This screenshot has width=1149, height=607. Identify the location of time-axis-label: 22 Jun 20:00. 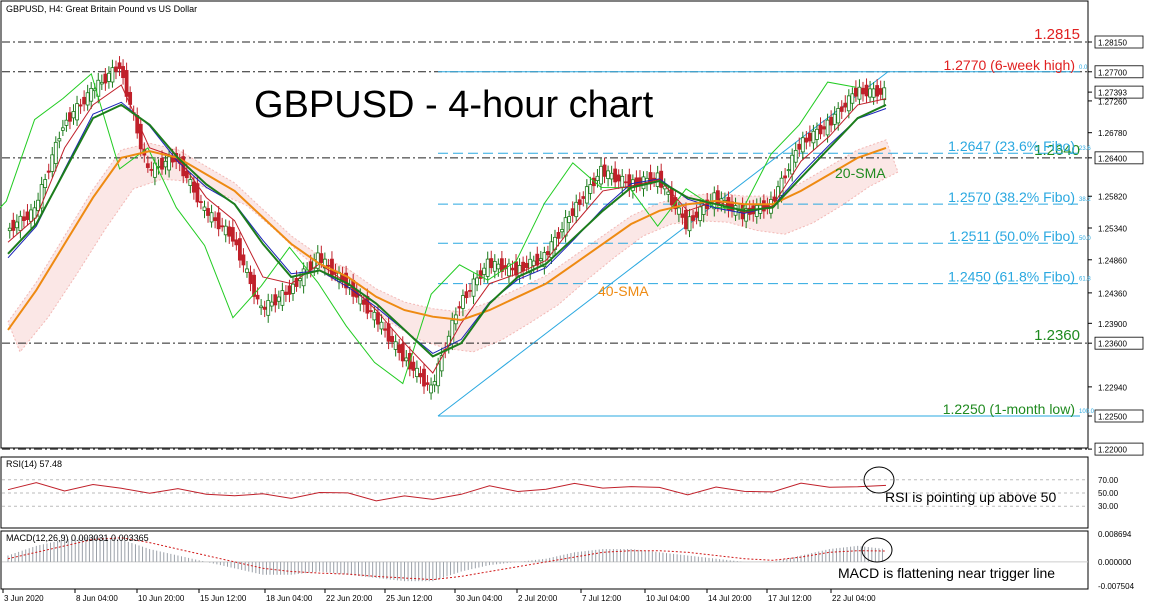
(349, 598).